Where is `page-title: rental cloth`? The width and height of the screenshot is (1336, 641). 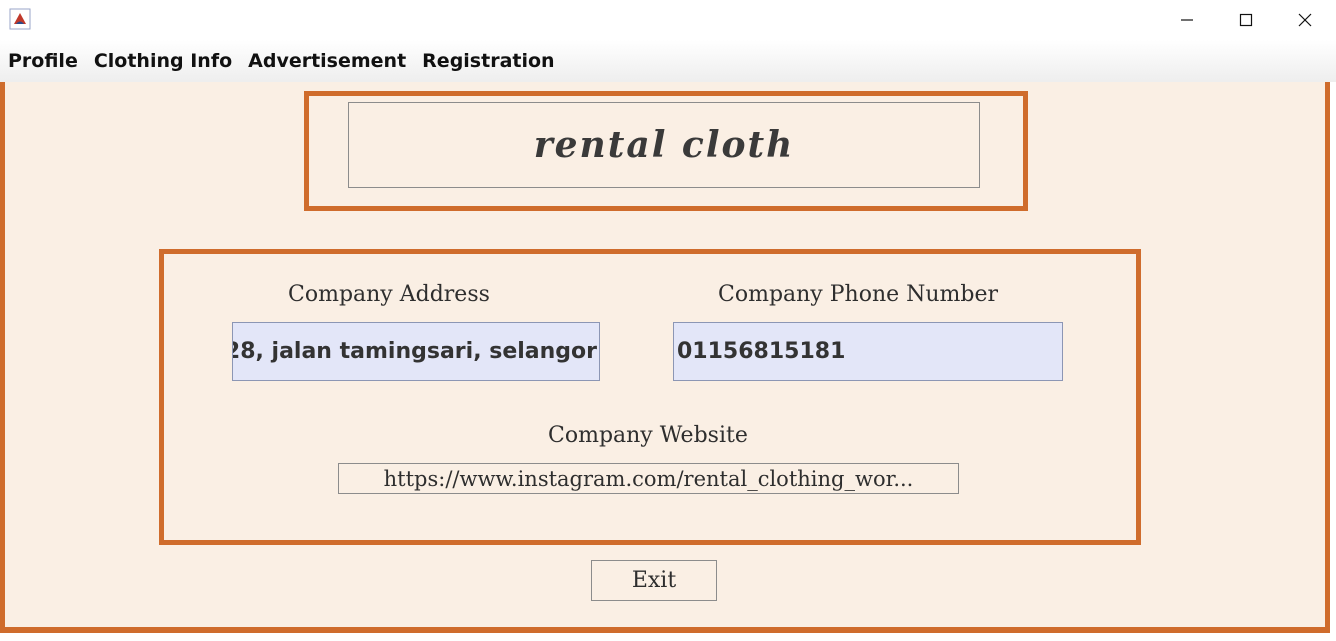
page-title: rental cloth is located at coordinates (664, 145).